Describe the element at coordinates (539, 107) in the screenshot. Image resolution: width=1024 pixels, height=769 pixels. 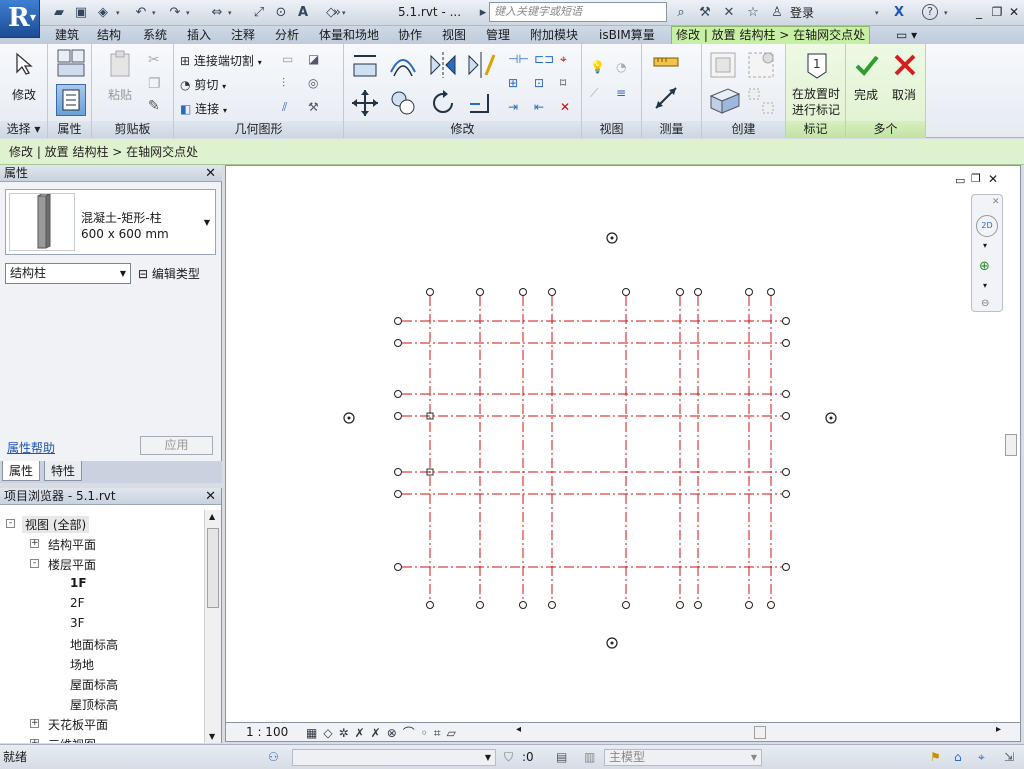
I see `trim-single-icon: ⇤` at that location.